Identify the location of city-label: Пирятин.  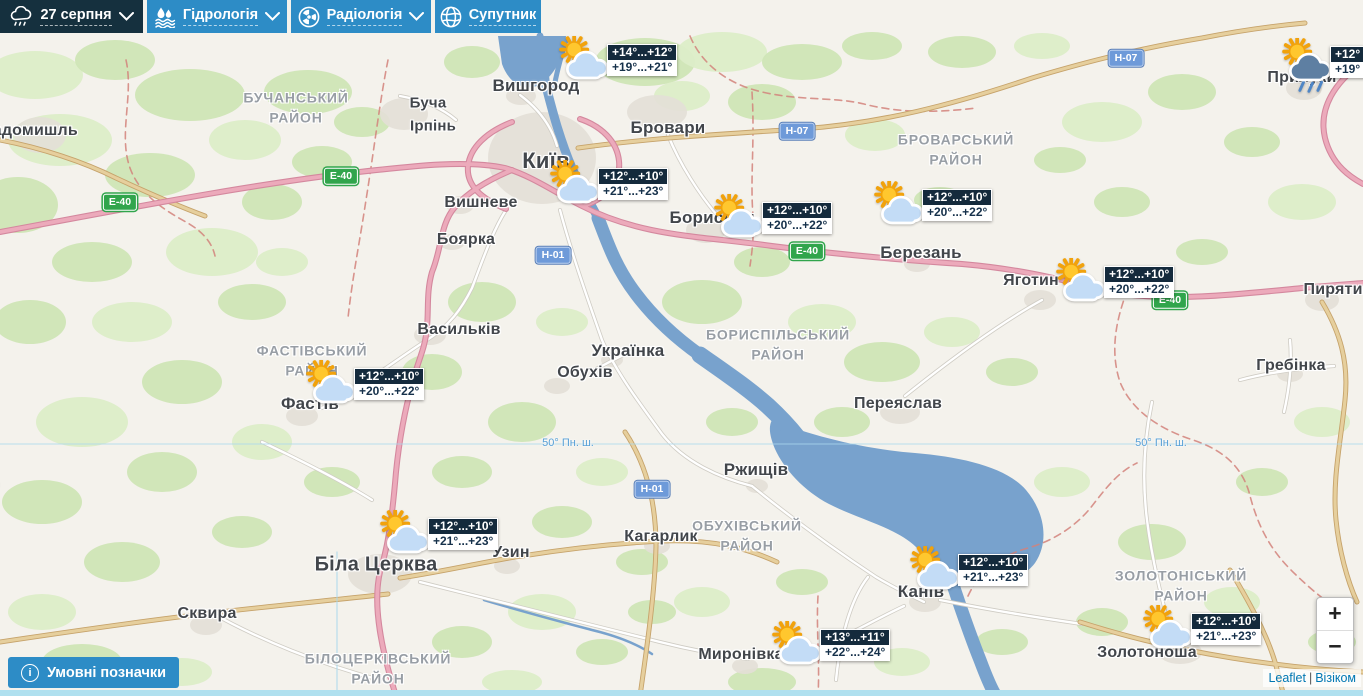
(1333, 289).